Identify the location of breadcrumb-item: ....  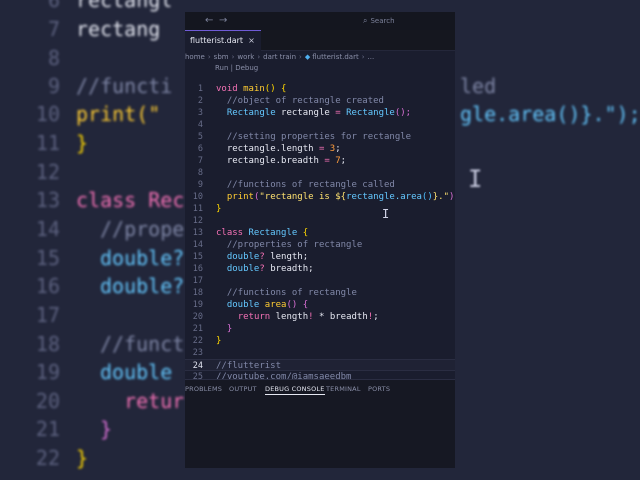
(371, 57).